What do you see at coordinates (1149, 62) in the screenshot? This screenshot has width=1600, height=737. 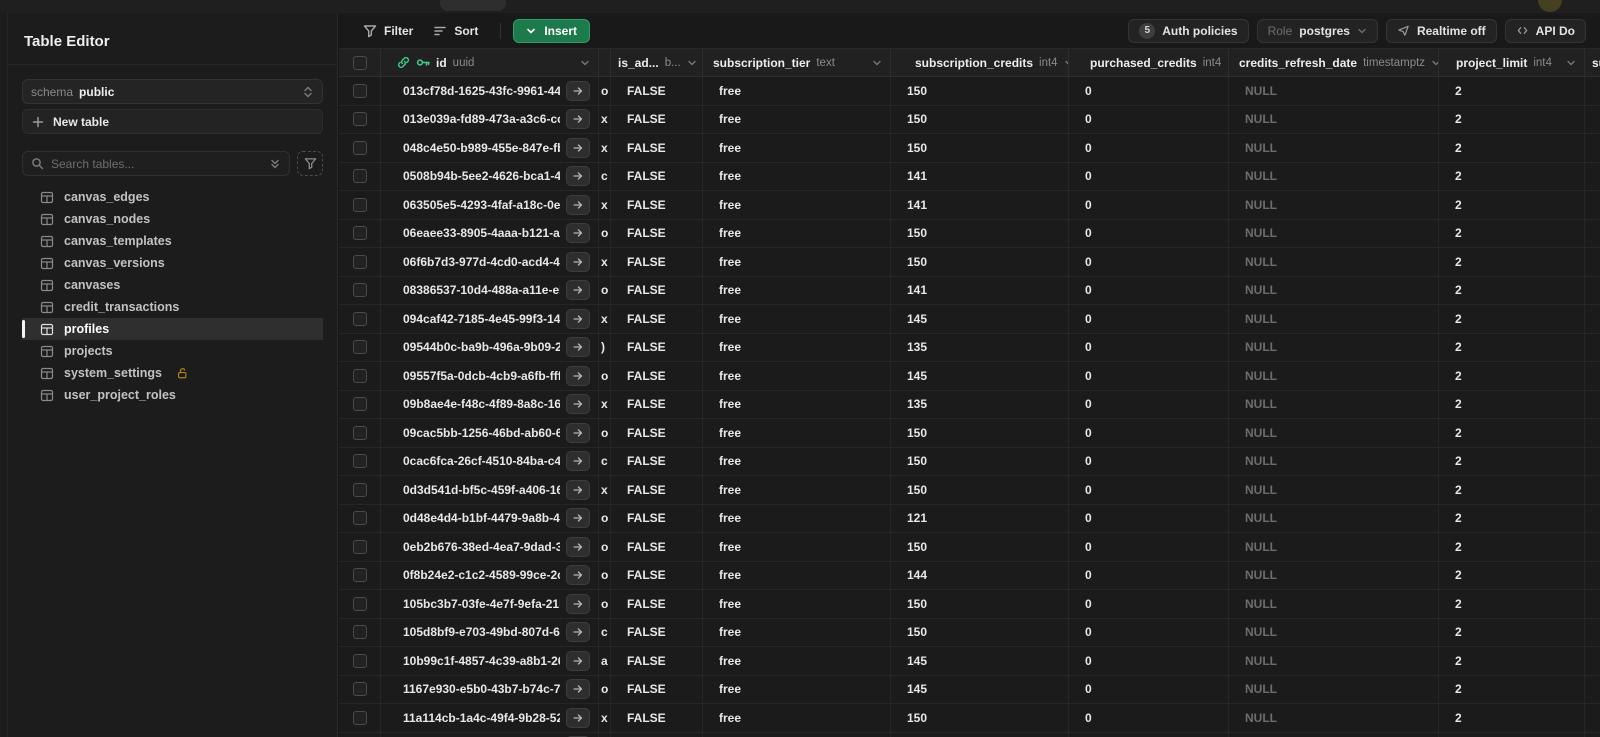 I see `column-header-purchased-credits: purchased_credits int4` at bounding box center [1149, 62].